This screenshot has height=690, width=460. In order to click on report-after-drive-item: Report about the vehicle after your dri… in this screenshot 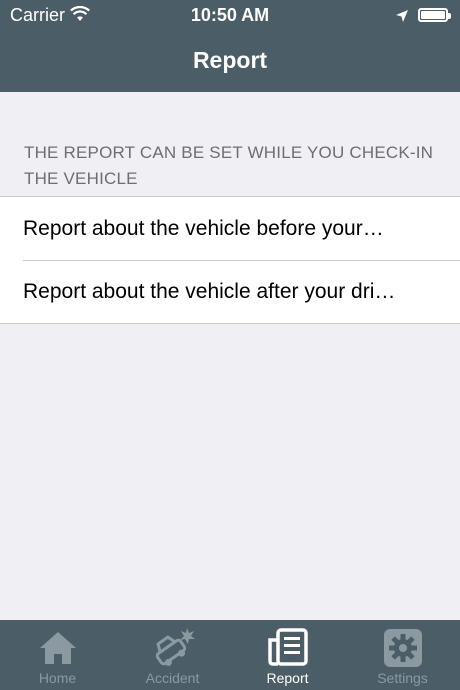, I will do `click(230, 291)`.